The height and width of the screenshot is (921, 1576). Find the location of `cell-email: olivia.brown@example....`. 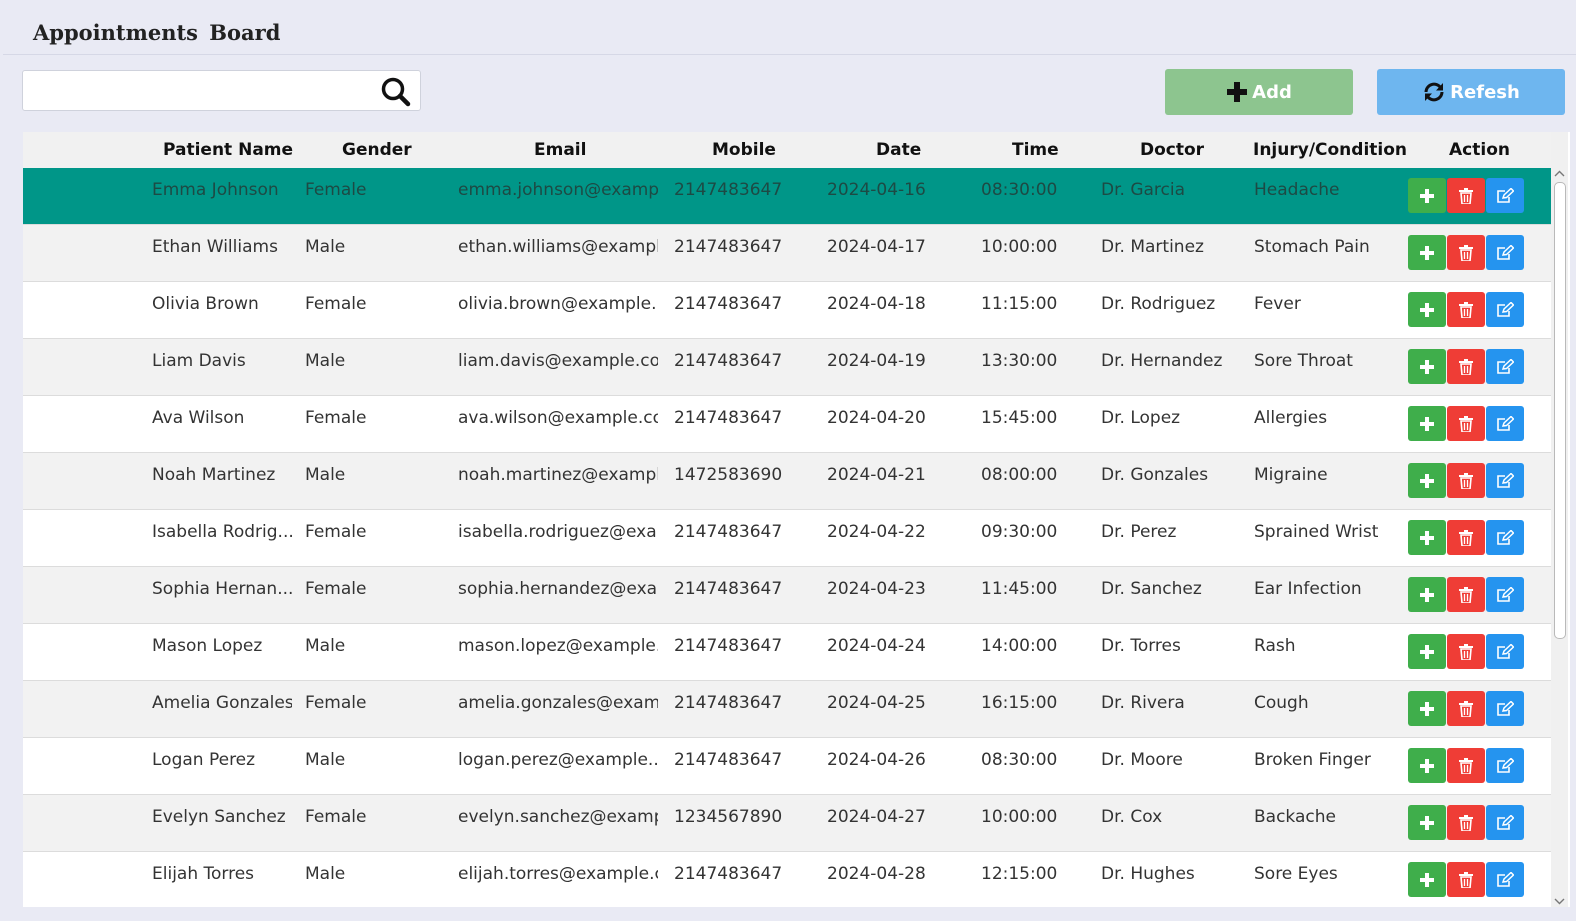

cell-email: olivia.brown@example.... is located at coordinates (558, 304).